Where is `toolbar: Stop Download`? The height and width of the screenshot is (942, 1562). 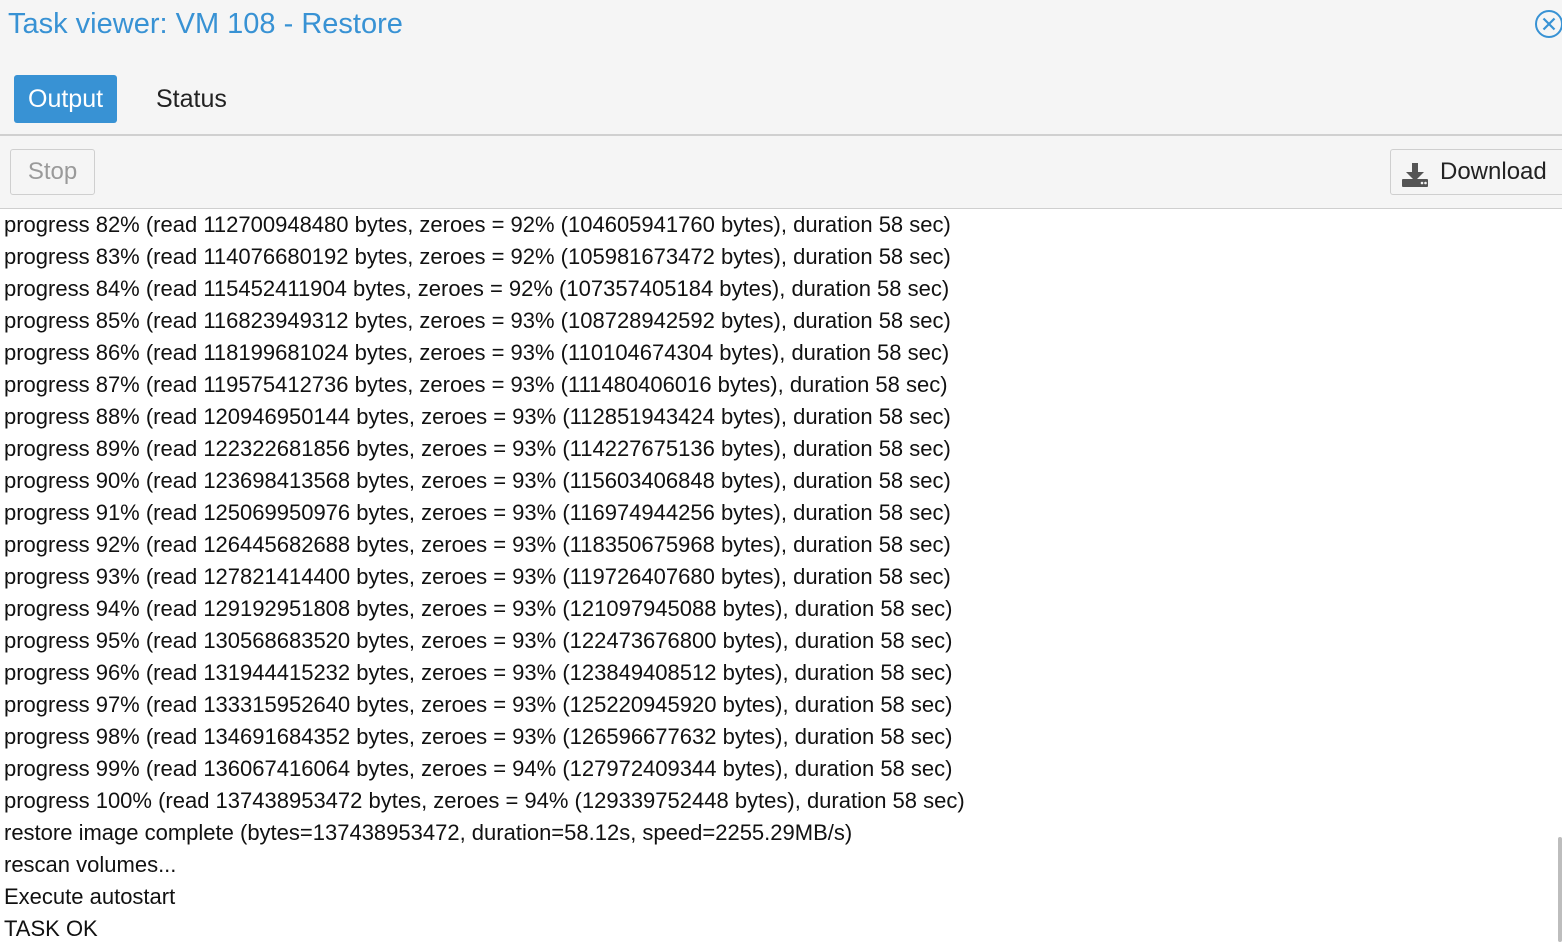 toolbar: Stop Download is located at coordinates (781, 172).